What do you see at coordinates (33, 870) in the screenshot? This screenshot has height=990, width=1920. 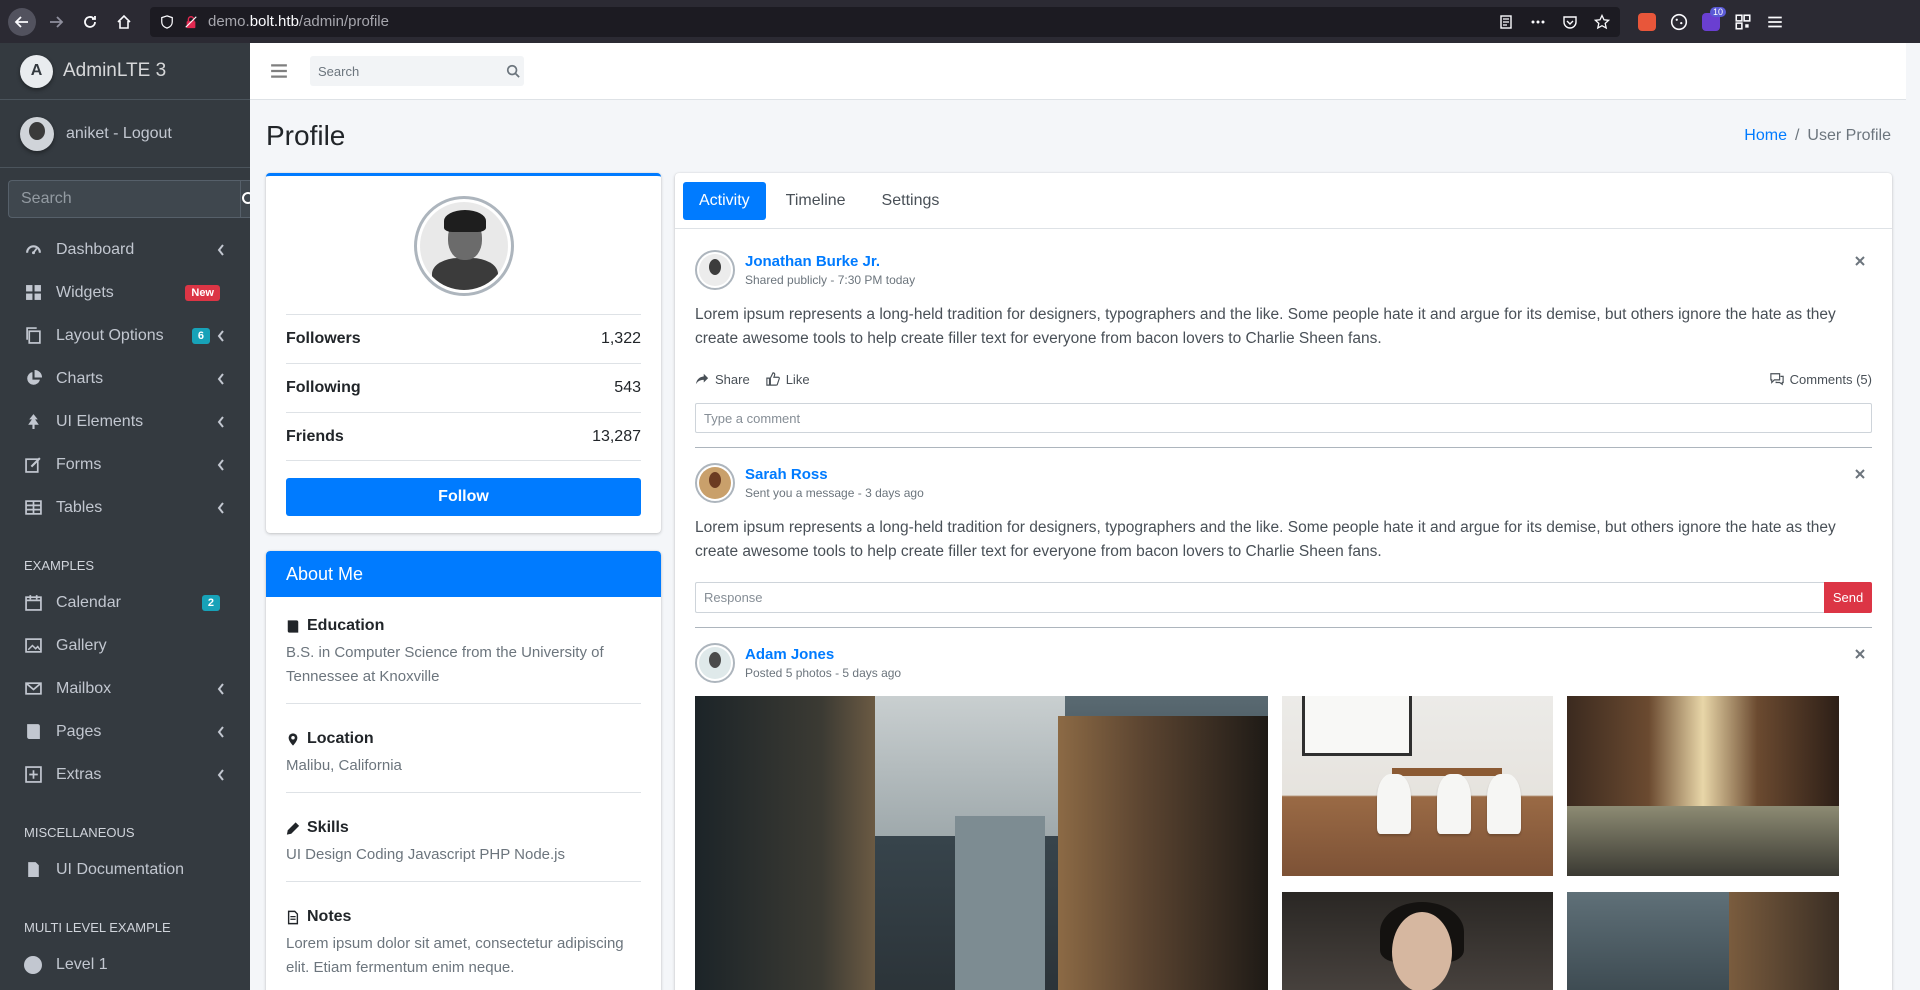 I see `file-icon` at bounding box center [33, 870].